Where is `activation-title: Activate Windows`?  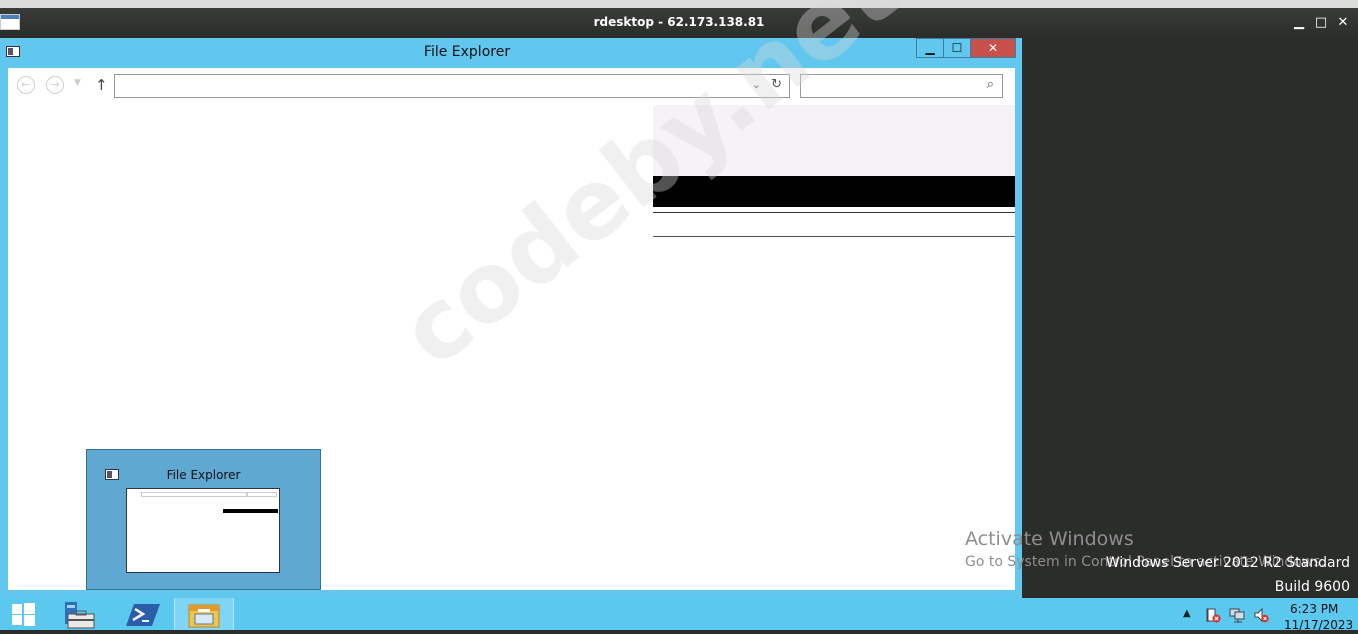 activation-title: Activate Windows is located at coordinates (1049, 539).